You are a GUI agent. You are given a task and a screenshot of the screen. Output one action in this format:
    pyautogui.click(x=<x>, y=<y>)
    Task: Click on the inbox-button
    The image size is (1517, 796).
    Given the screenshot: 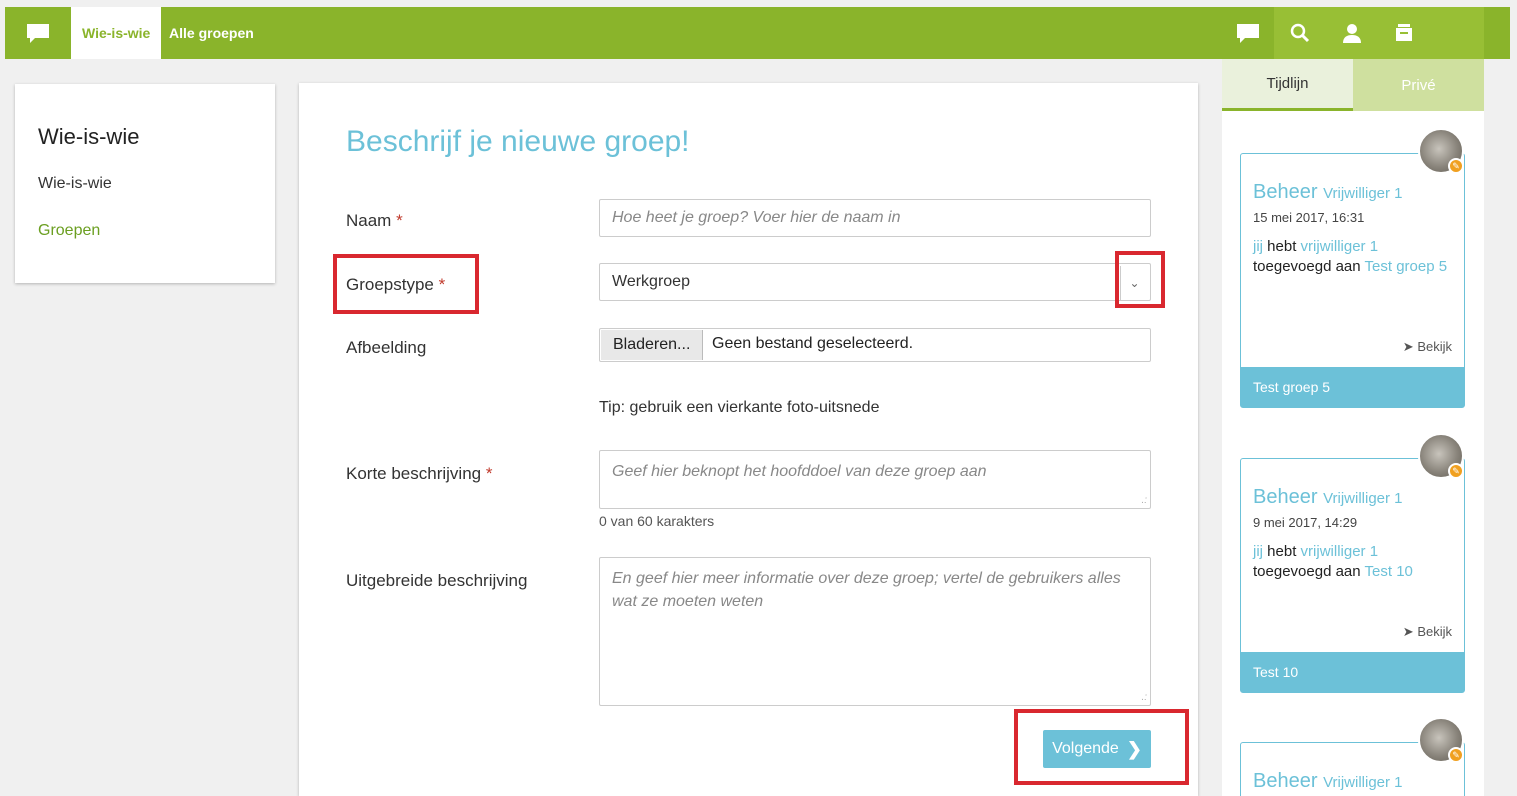 What is the action you would take?
    pyautogui.click(x=1404, y=33)
    